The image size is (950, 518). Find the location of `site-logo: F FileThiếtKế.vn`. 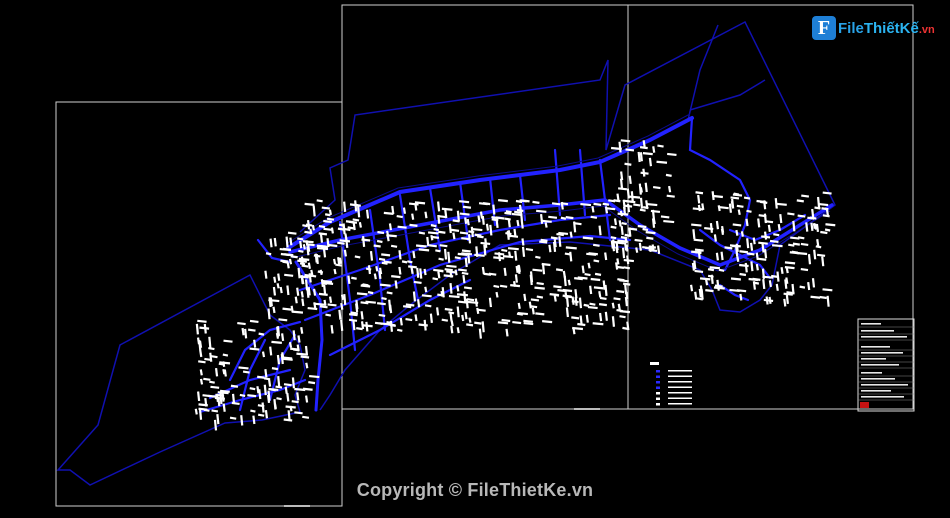

site-logo: F FileThiếtKế.vn is located at coordinates (873, 28).